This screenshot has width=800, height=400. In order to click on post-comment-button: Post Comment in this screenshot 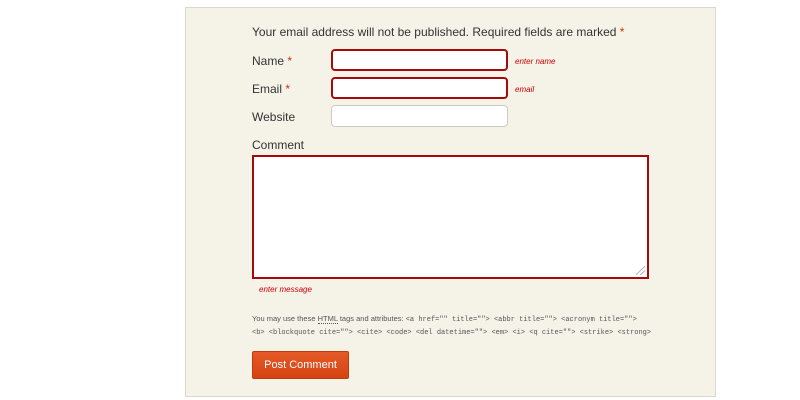, I will do `click(300, 365)`.